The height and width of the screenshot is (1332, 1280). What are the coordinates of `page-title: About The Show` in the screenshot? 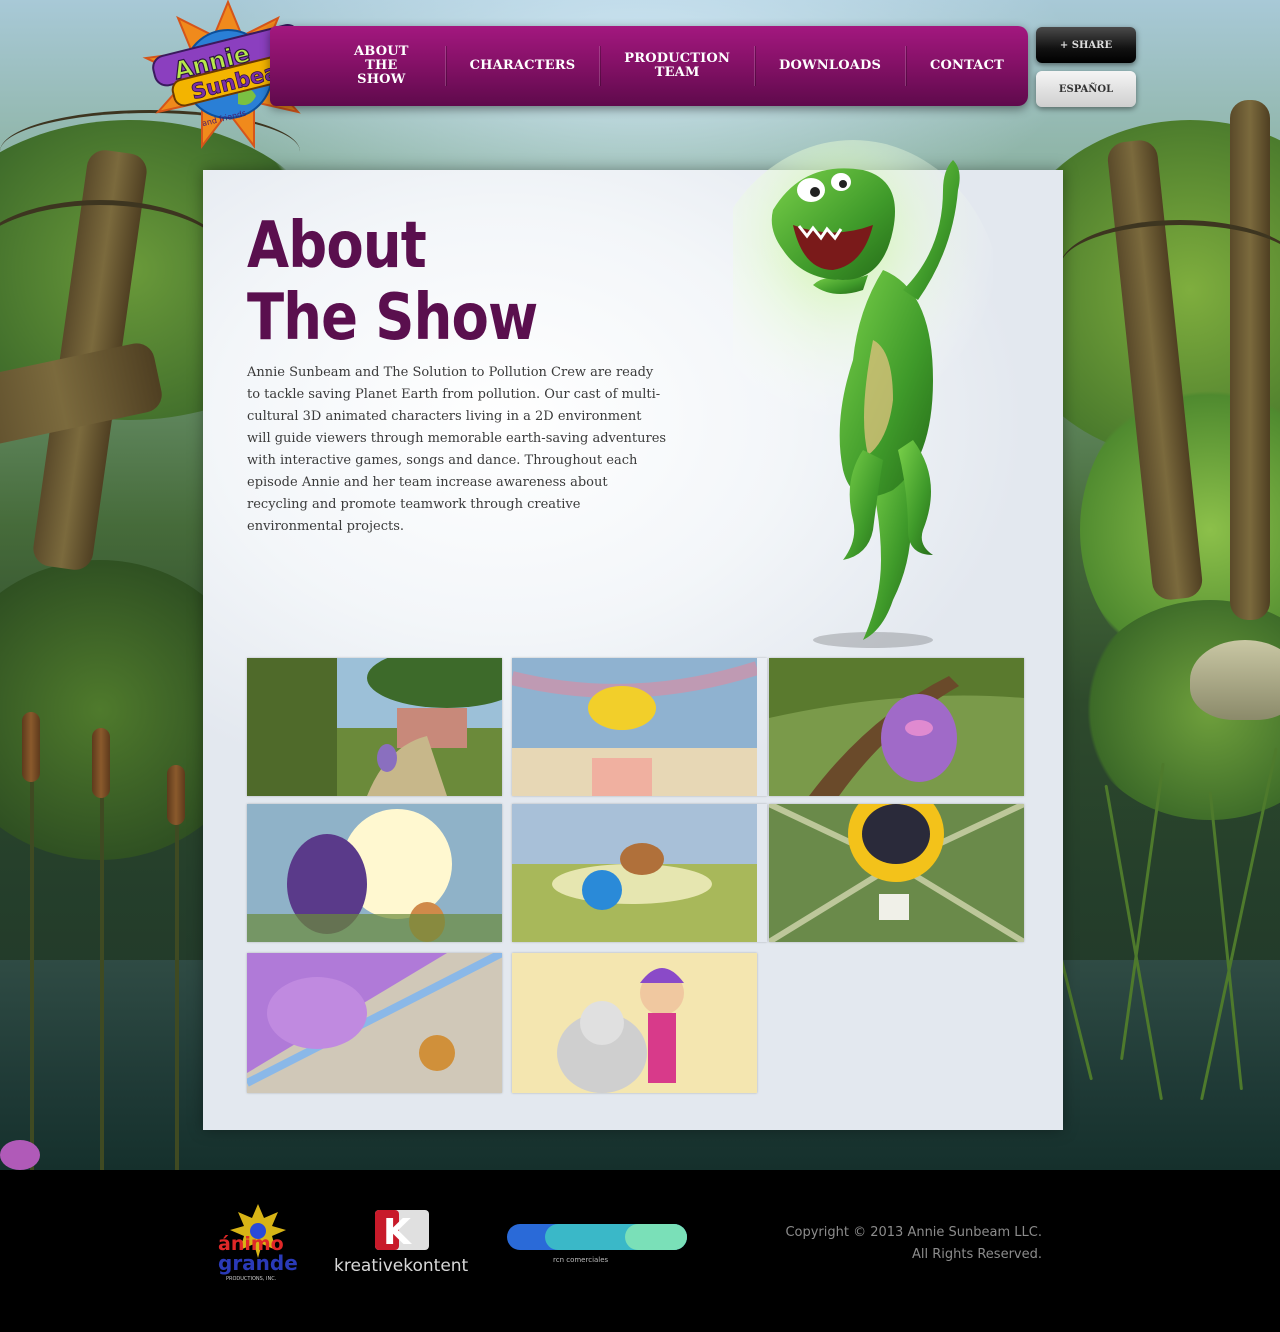 It's located at (400, 282).